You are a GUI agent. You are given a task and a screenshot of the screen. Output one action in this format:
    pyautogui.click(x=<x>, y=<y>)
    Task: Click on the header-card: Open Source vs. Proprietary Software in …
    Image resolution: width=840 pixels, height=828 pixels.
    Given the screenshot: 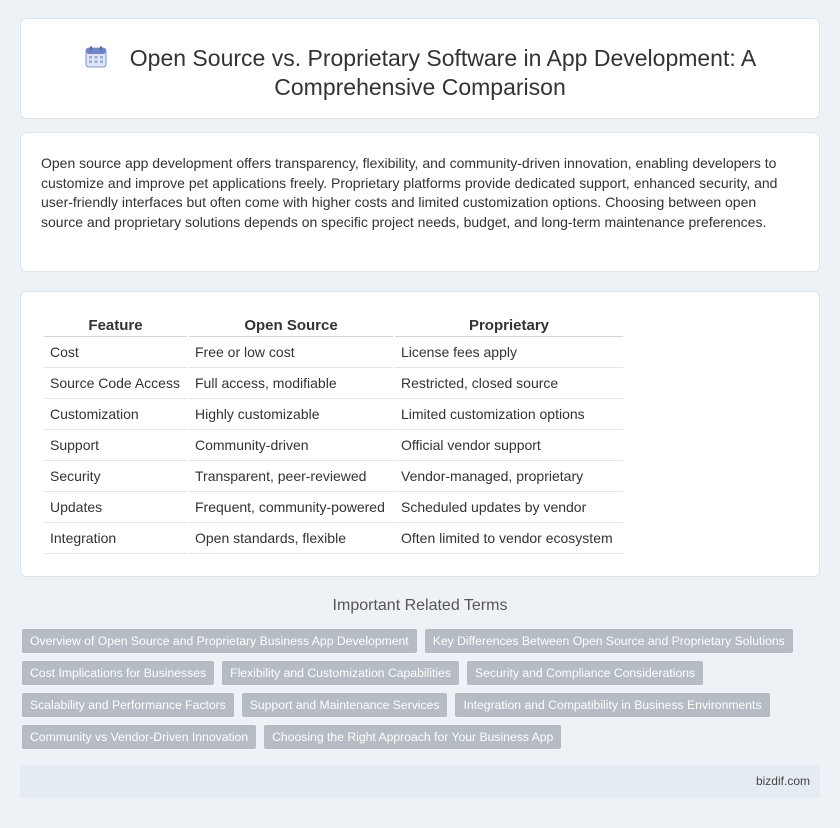 What is the action you would take?
    pyautogui.click(x=420, y=68)
    